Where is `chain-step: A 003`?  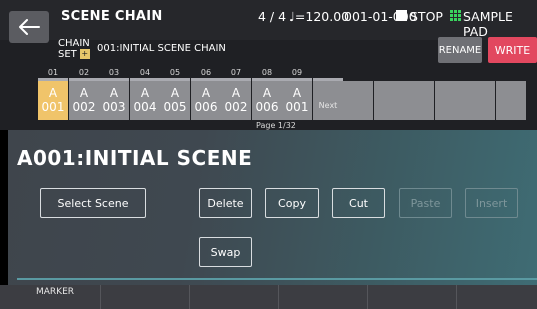 chain-step: A 003 is located at coordinates (114, 100).